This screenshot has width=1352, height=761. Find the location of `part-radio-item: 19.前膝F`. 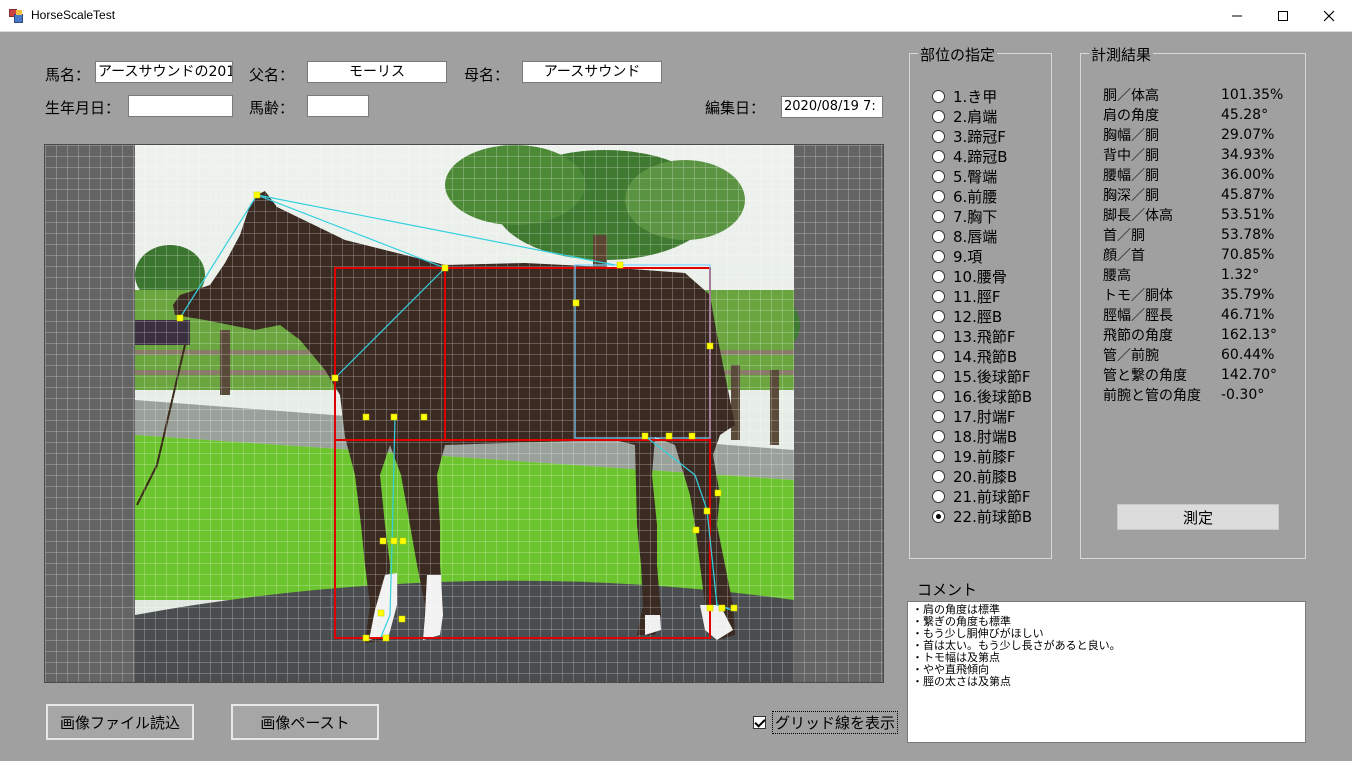

part-radio-item: 19.前膝F is located at coordinates (982, 456).